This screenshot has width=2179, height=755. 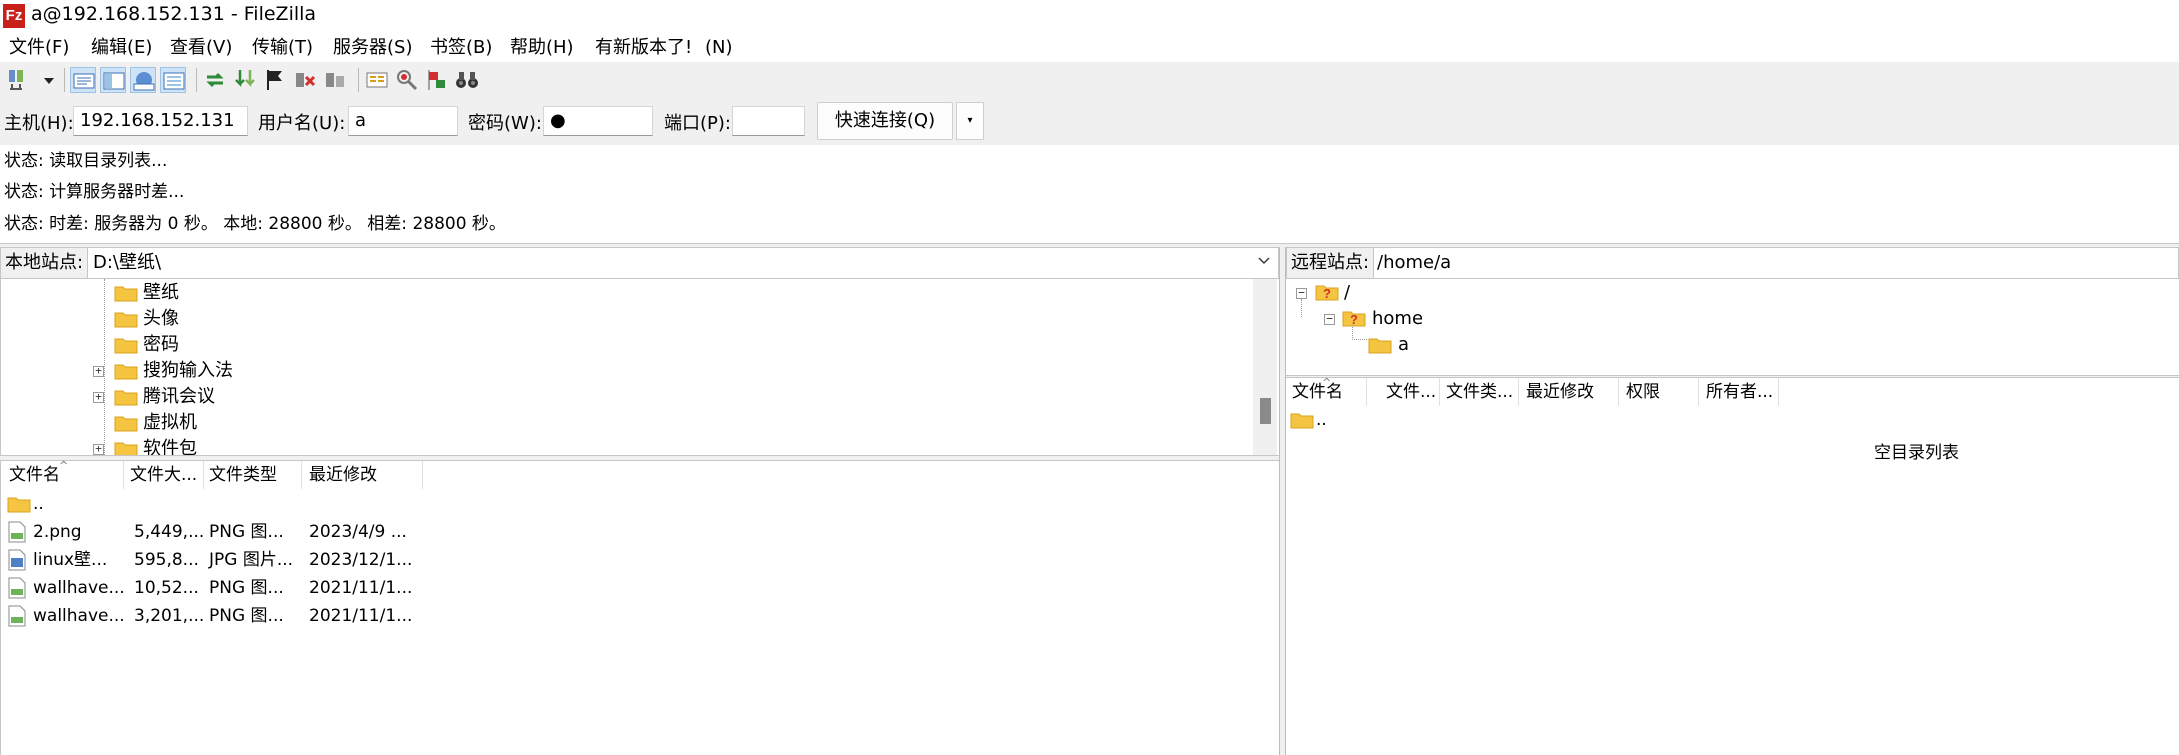 What do you see at coordinates (1264, 262) in the screenshot?
I see `chevron-down-icon` at bounding box center [1264, 262].